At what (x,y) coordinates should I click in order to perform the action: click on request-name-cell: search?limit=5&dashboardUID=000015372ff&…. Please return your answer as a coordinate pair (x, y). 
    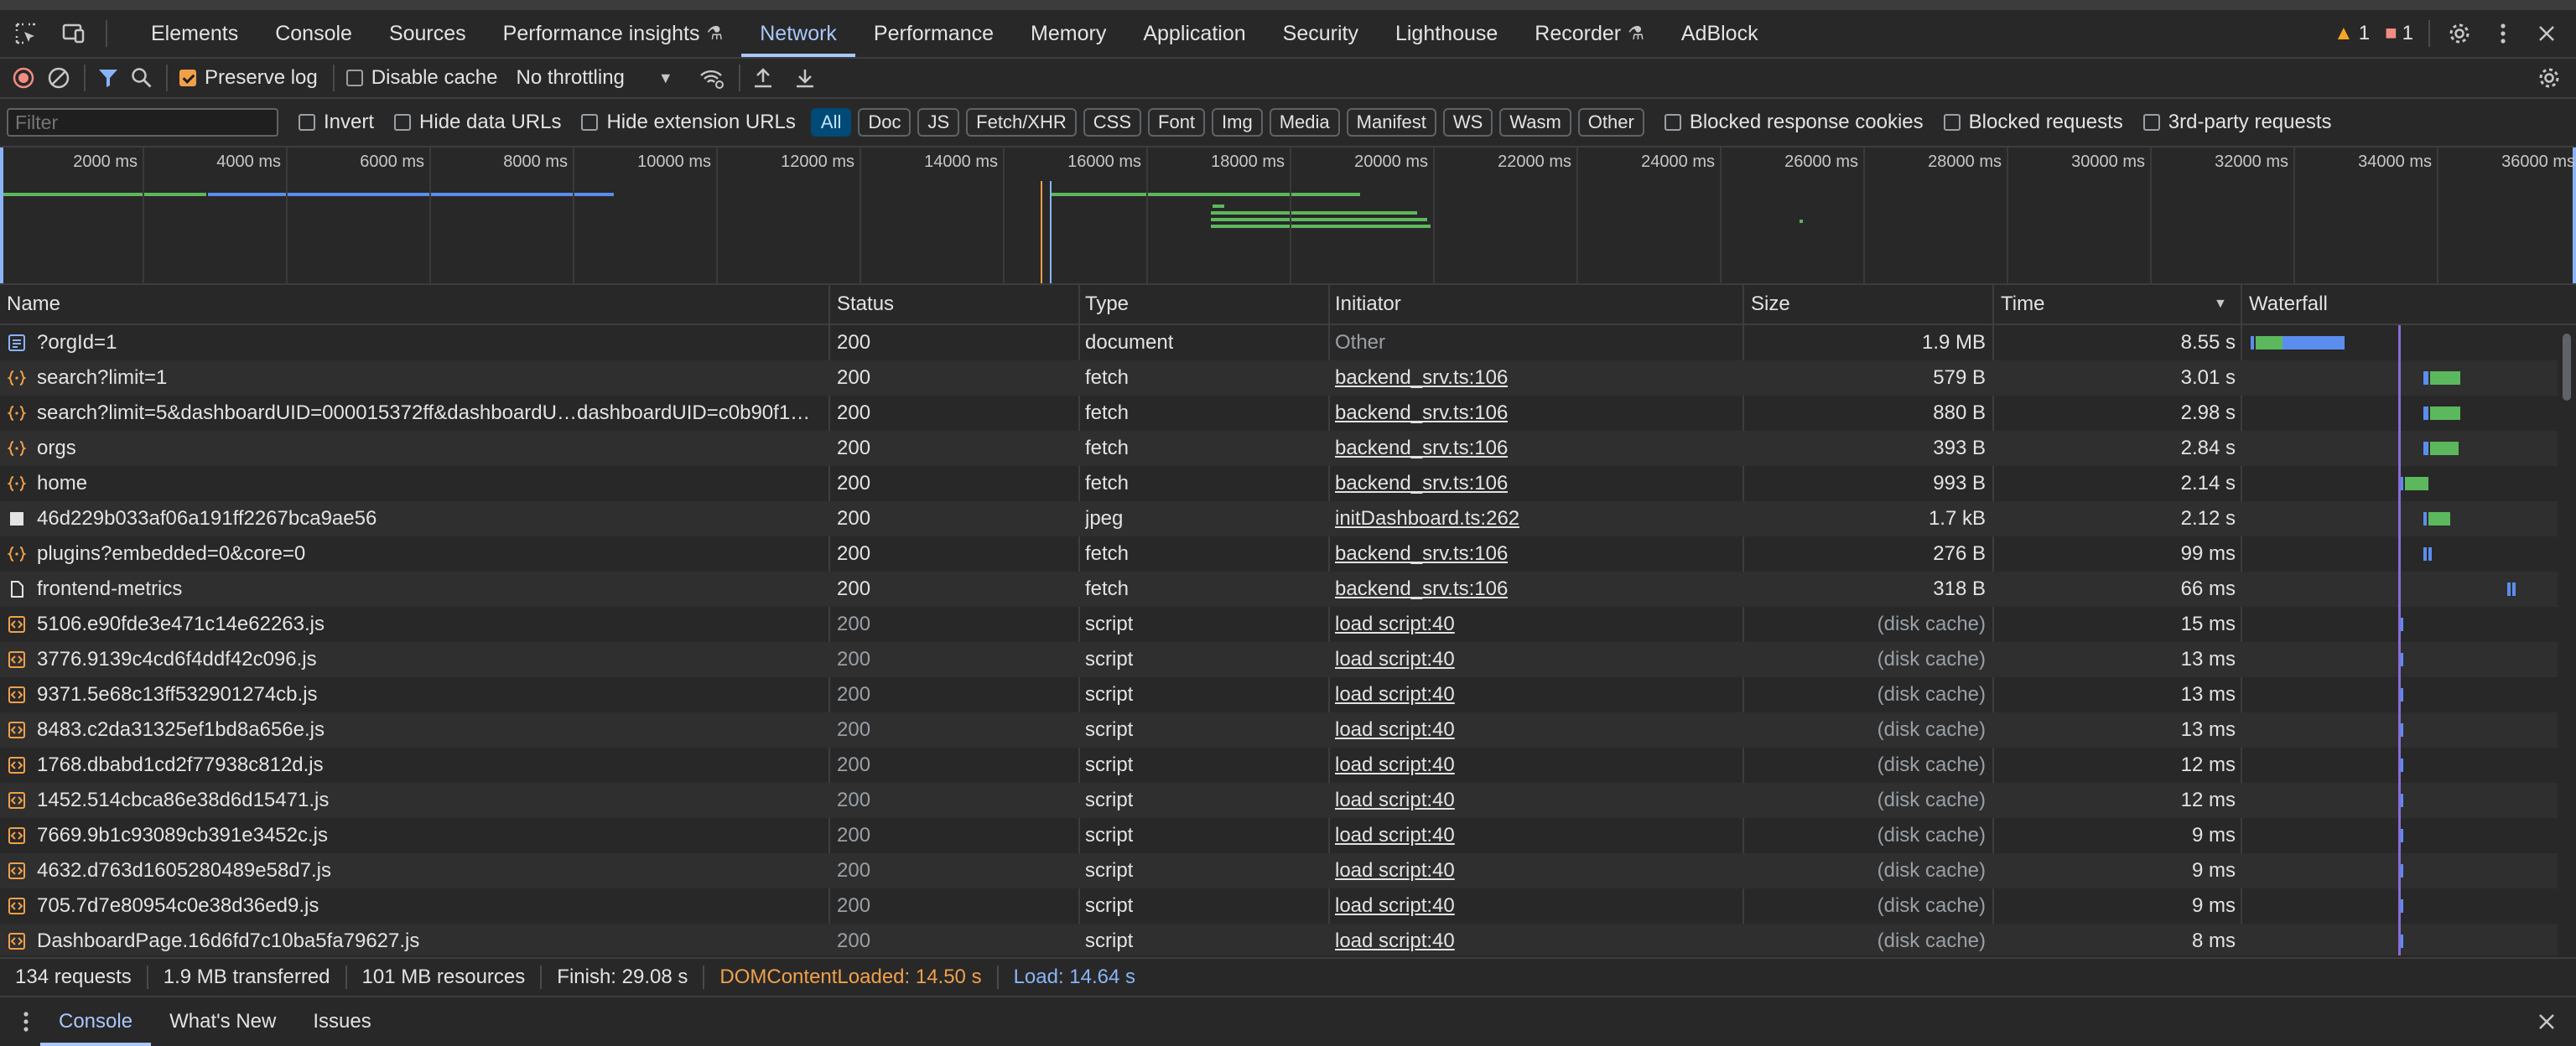
    Looking at the image, I should click on (417, 414).